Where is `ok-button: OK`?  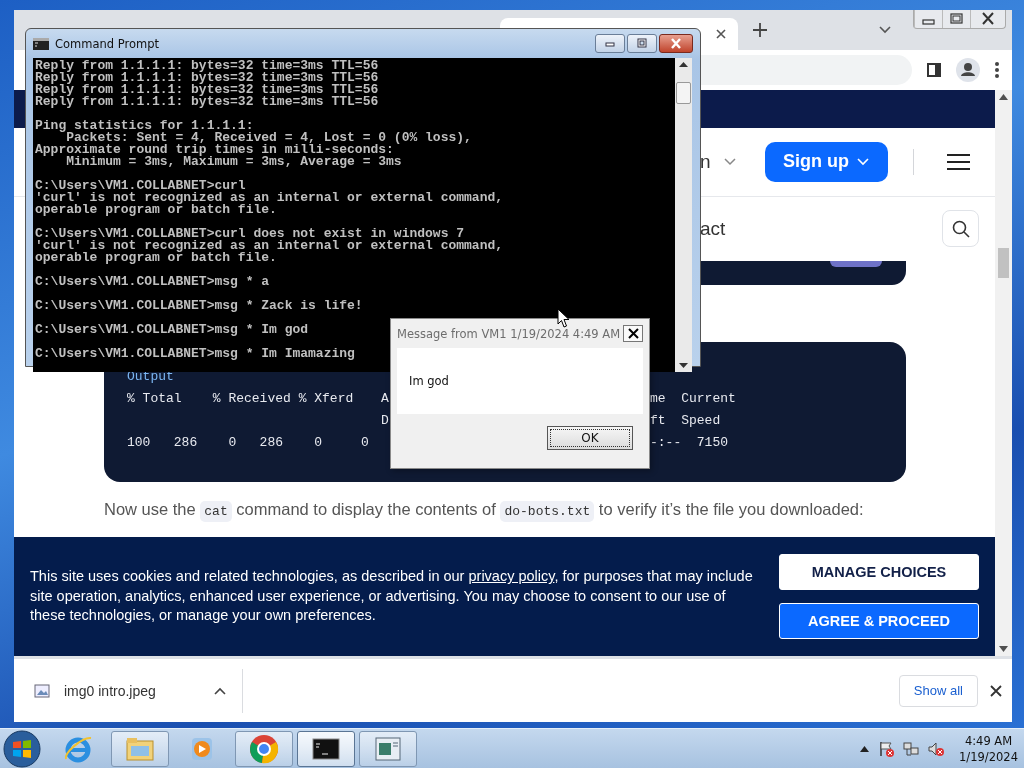
ok-button: OK is located at coordinates (590, 438).